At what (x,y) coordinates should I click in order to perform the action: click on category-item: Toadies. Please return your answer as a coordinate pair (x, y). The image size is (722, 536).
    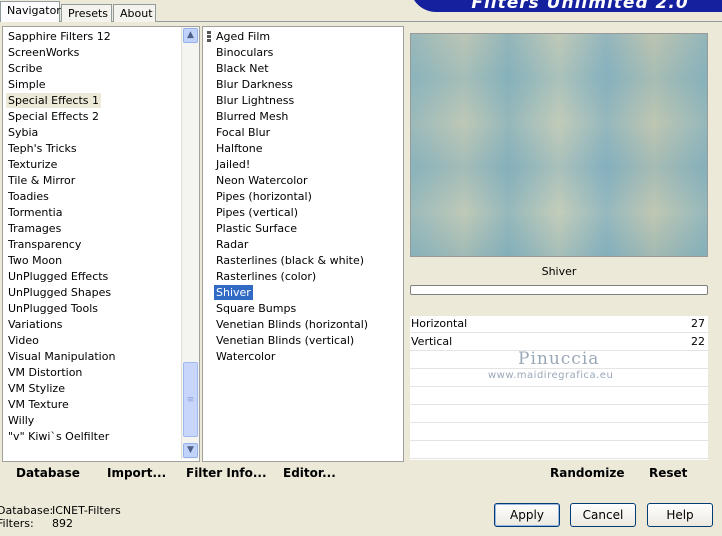
    Looking at the image, I should click on (28, 196).